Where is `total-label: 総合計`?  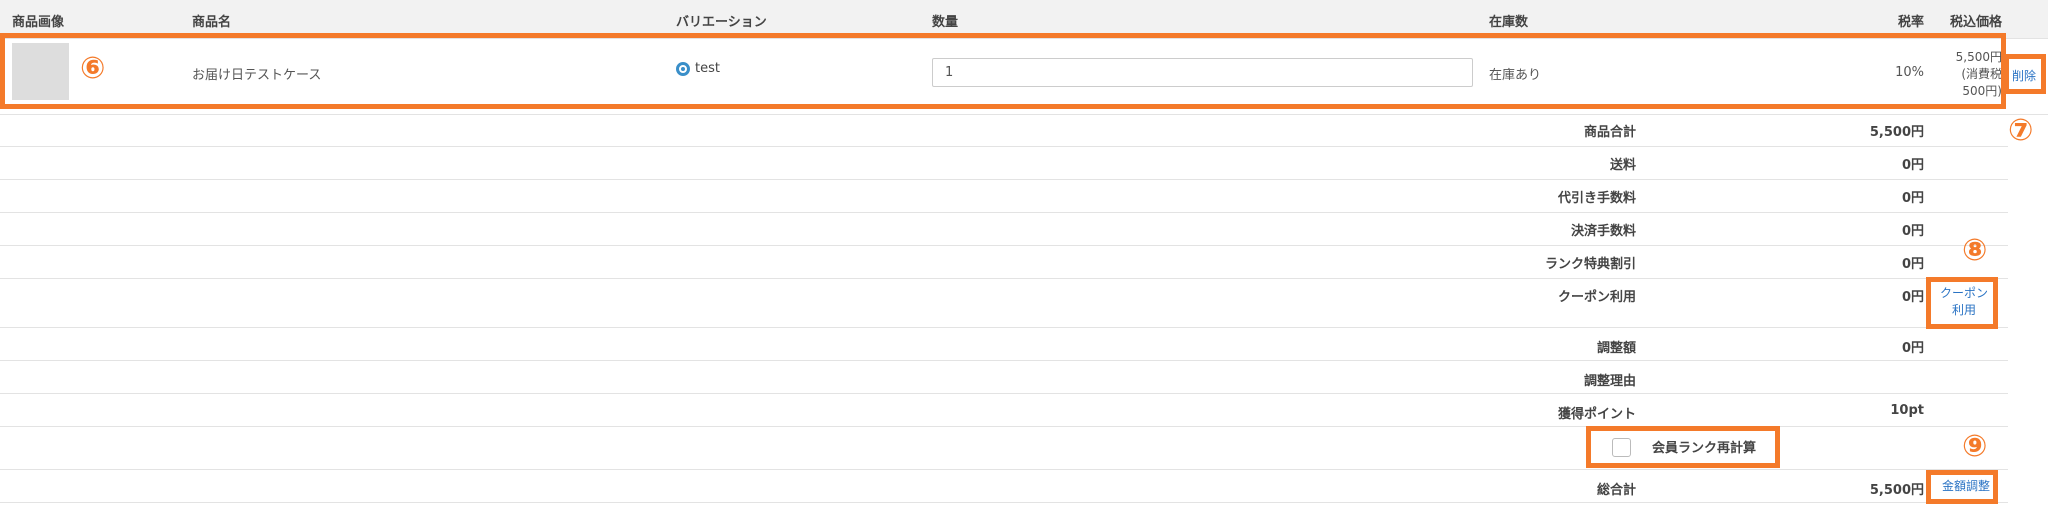
total-label: 総合計 is located at coordinates (1616, 490).